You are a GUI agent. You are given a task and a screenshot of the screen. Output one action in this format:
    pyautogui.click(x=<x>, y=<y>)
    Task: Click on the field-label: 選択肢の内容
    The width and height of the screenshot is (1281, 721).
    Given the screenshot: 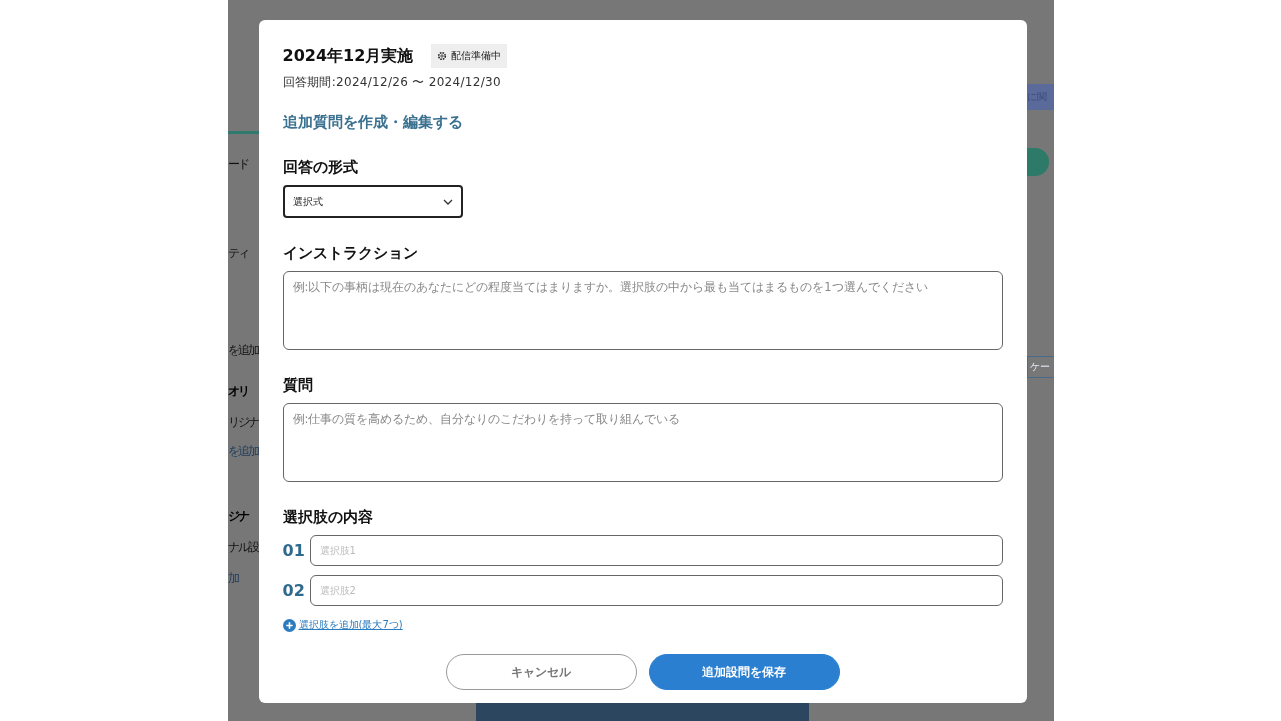 What is the action you would take?
    pyautogui.click(x=328, y=517)
    